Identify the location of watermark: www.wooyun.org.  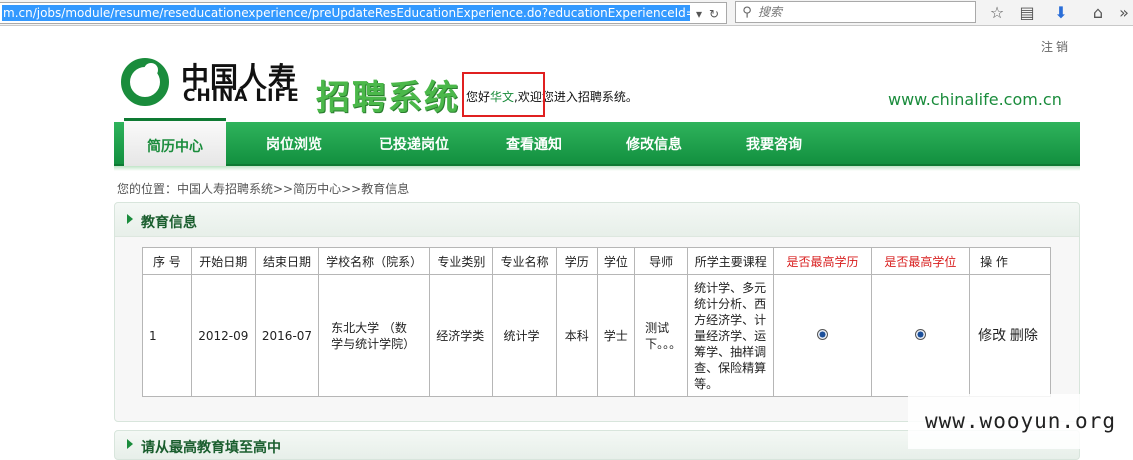
(1020, 421).